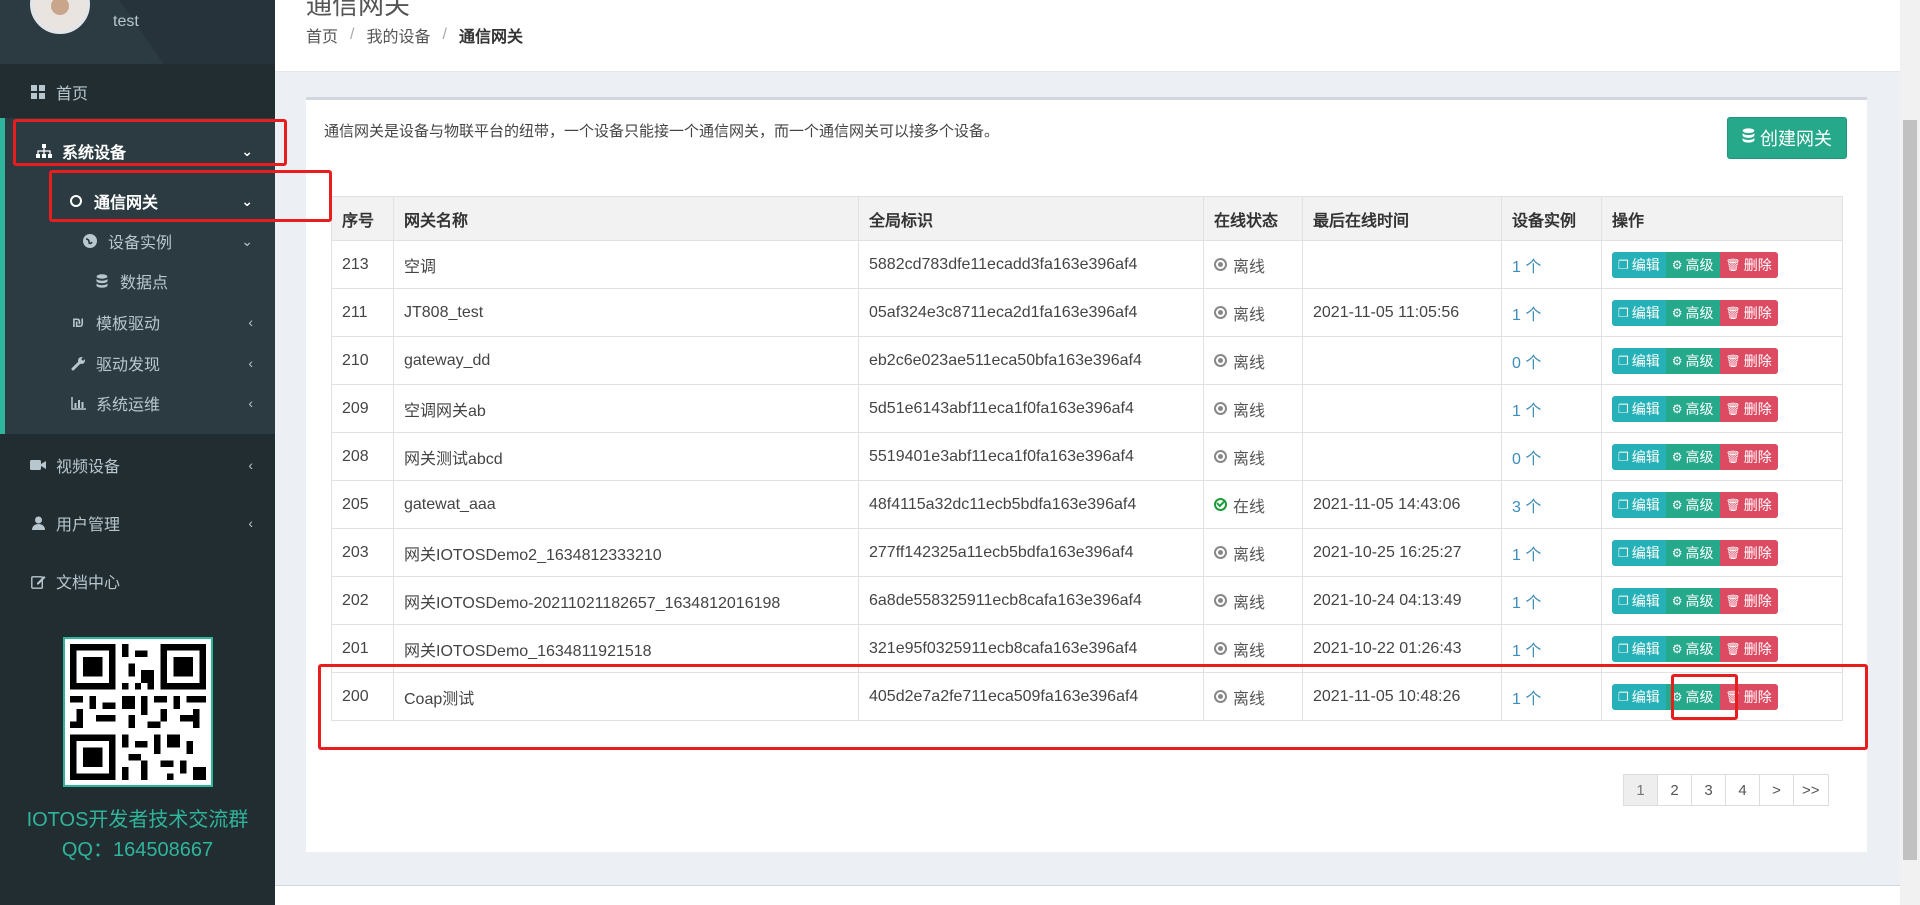 The height and width of the screenshot is (905, 1920). I want to click on sidebar-item-video-devices: 视频设备 ‹, so click(137, 465).